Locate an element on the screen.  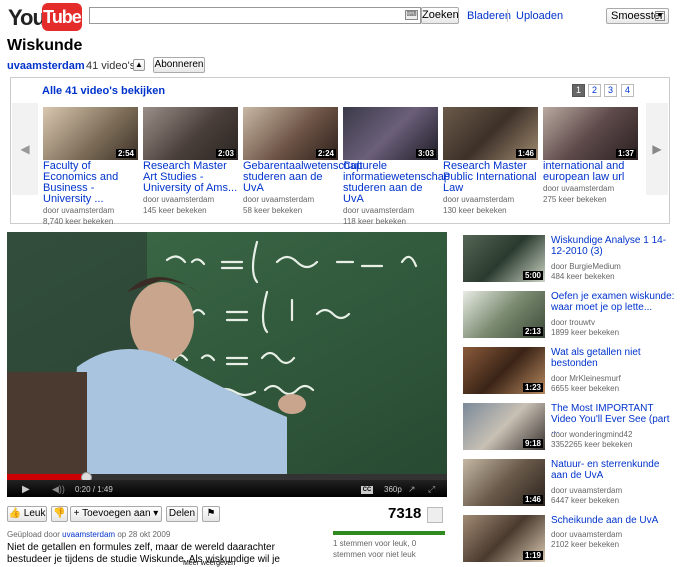
chevron-down-icon: ▼ is located at coordinates (660, 16).